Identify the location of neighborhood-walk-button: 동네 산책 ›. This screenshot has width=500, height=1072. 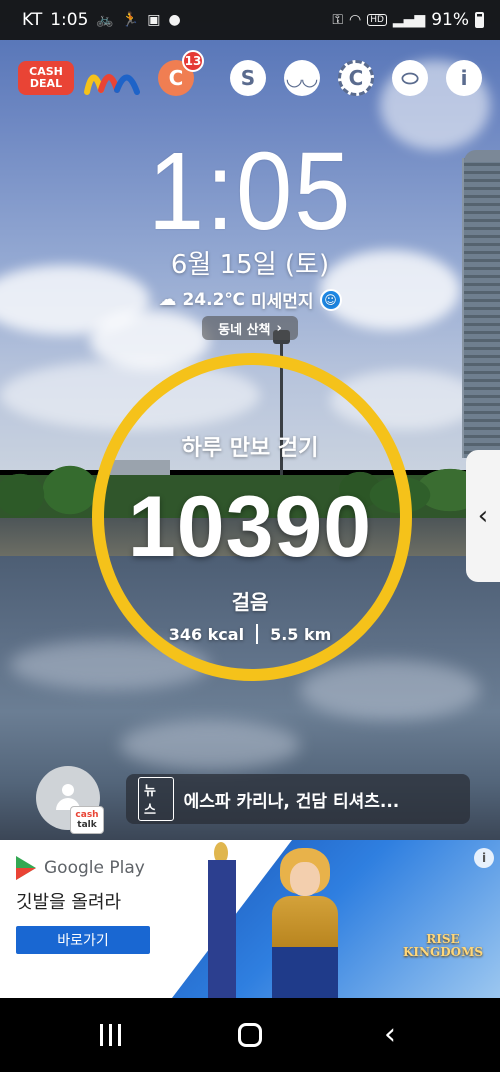
(250, 328).